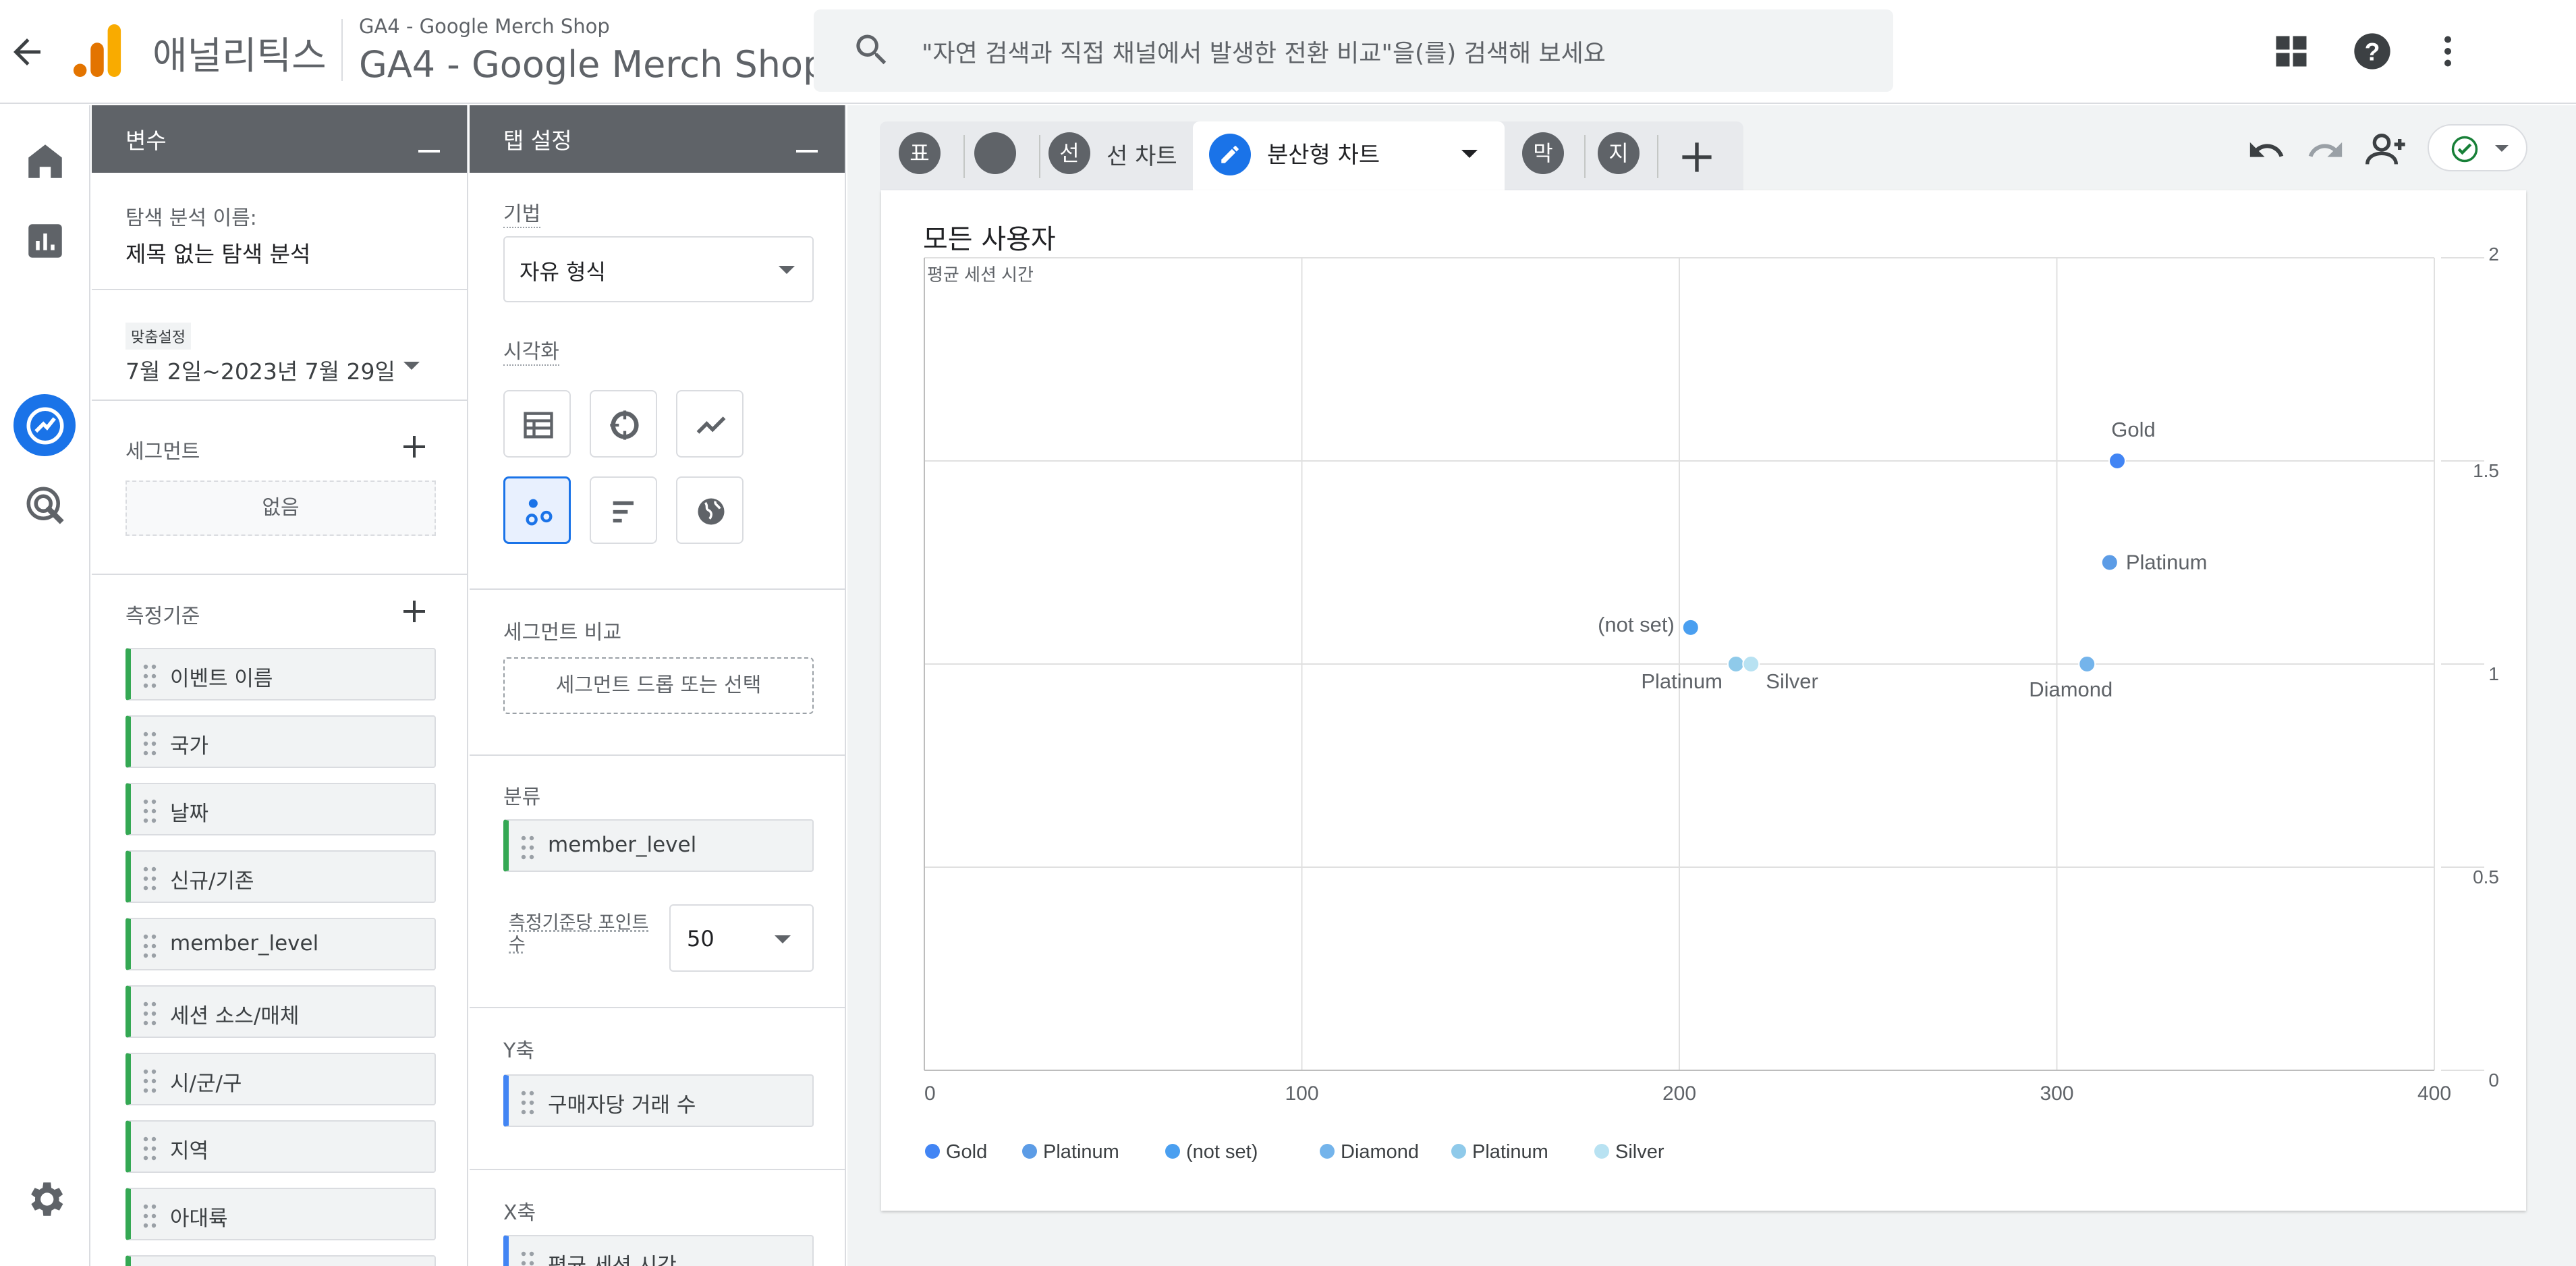  Describe the element at coordinates (710, 510) in the screenshot. I see `geo-viz-button` at that location.